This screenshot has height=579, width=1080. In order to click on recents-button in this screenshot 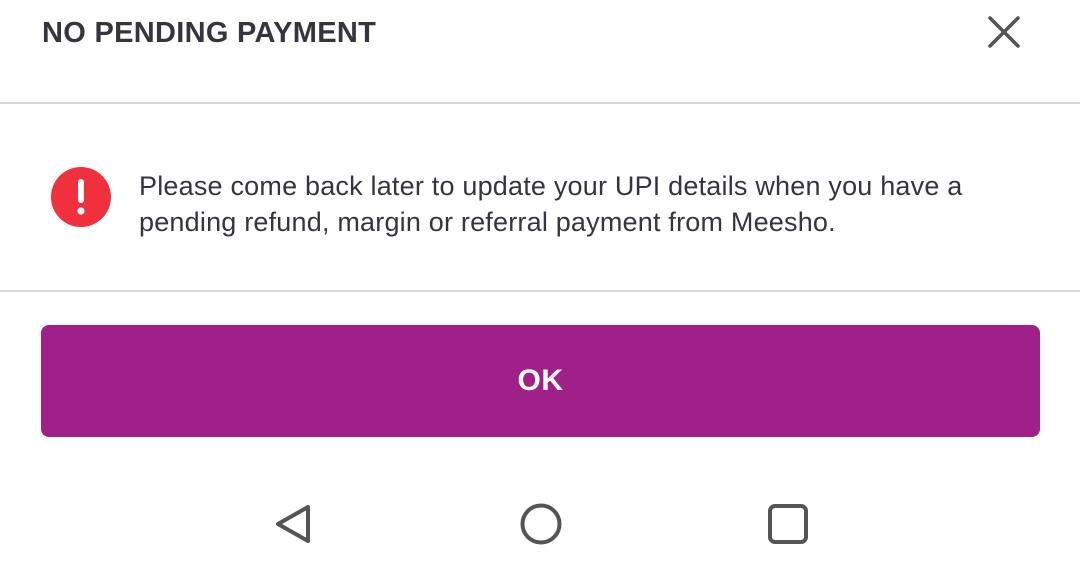, I will do `click(788, 524)`.